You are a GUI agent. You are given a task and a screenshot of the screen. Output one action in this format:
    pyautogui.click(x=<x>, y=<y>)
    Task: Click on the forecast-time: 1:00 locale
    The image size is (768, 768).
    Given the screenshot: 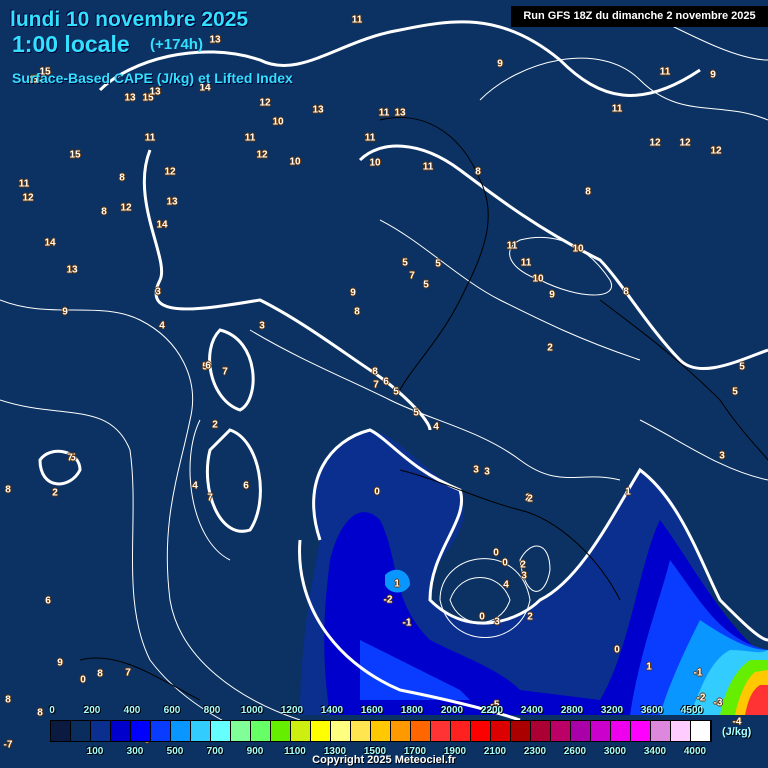 What is the action you would take?
    pyautogui.click(x=71, y=44)
    